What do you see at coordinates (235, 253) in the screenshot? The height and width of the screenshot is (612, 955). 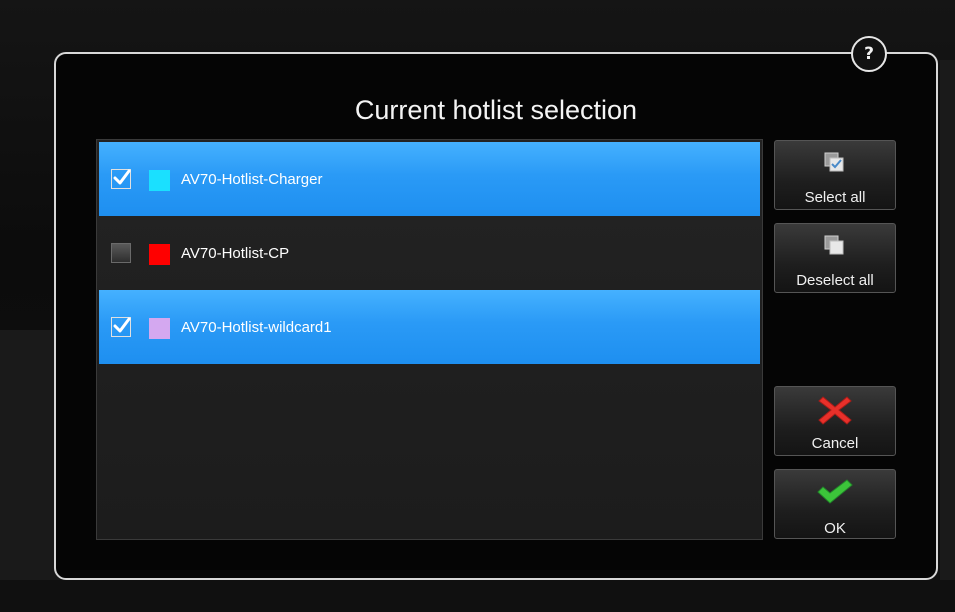 I see `hotlist-label: AV70-Hotlist-CP` at bounding box center [235, 253].